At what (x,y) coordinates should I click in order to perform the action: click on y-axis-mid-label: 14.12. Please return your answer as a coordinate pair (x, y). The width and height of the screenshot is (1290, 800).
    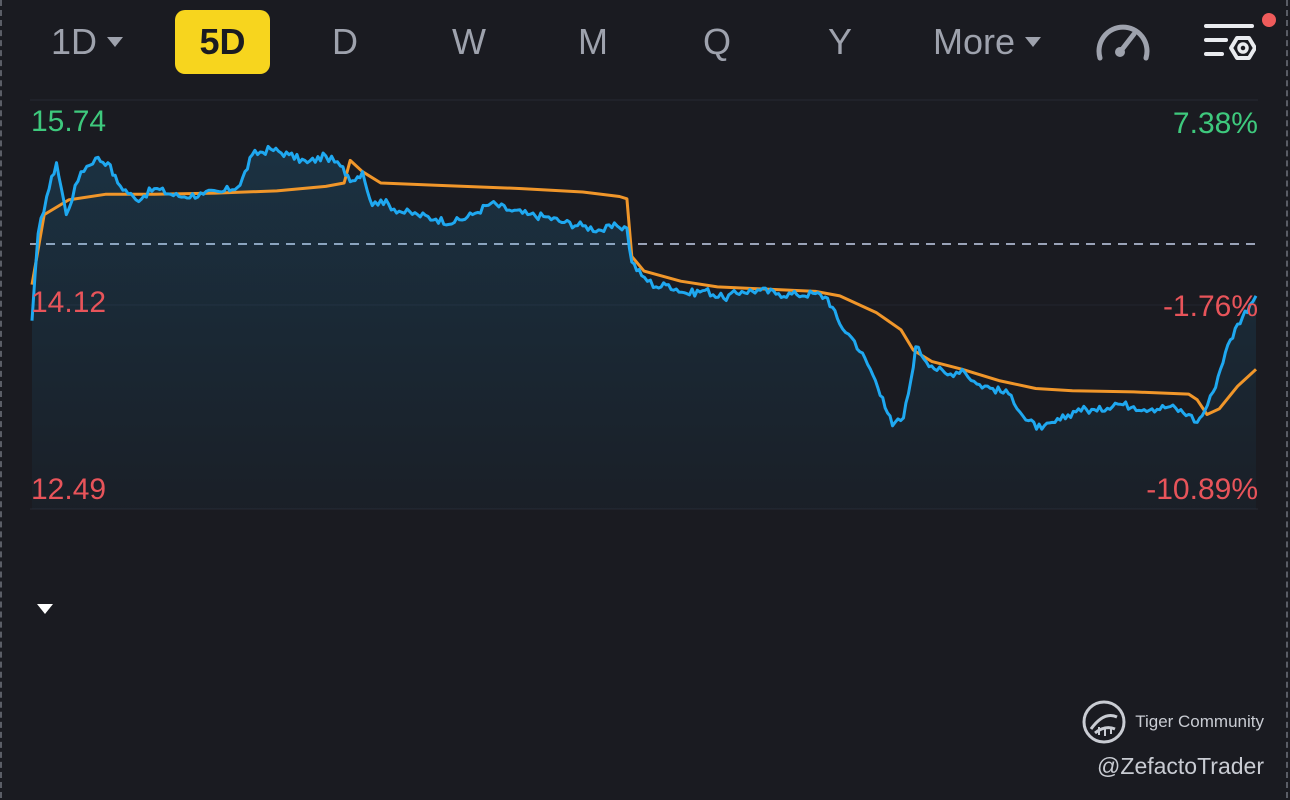
    Looking at the image, I should click on (69, 302).